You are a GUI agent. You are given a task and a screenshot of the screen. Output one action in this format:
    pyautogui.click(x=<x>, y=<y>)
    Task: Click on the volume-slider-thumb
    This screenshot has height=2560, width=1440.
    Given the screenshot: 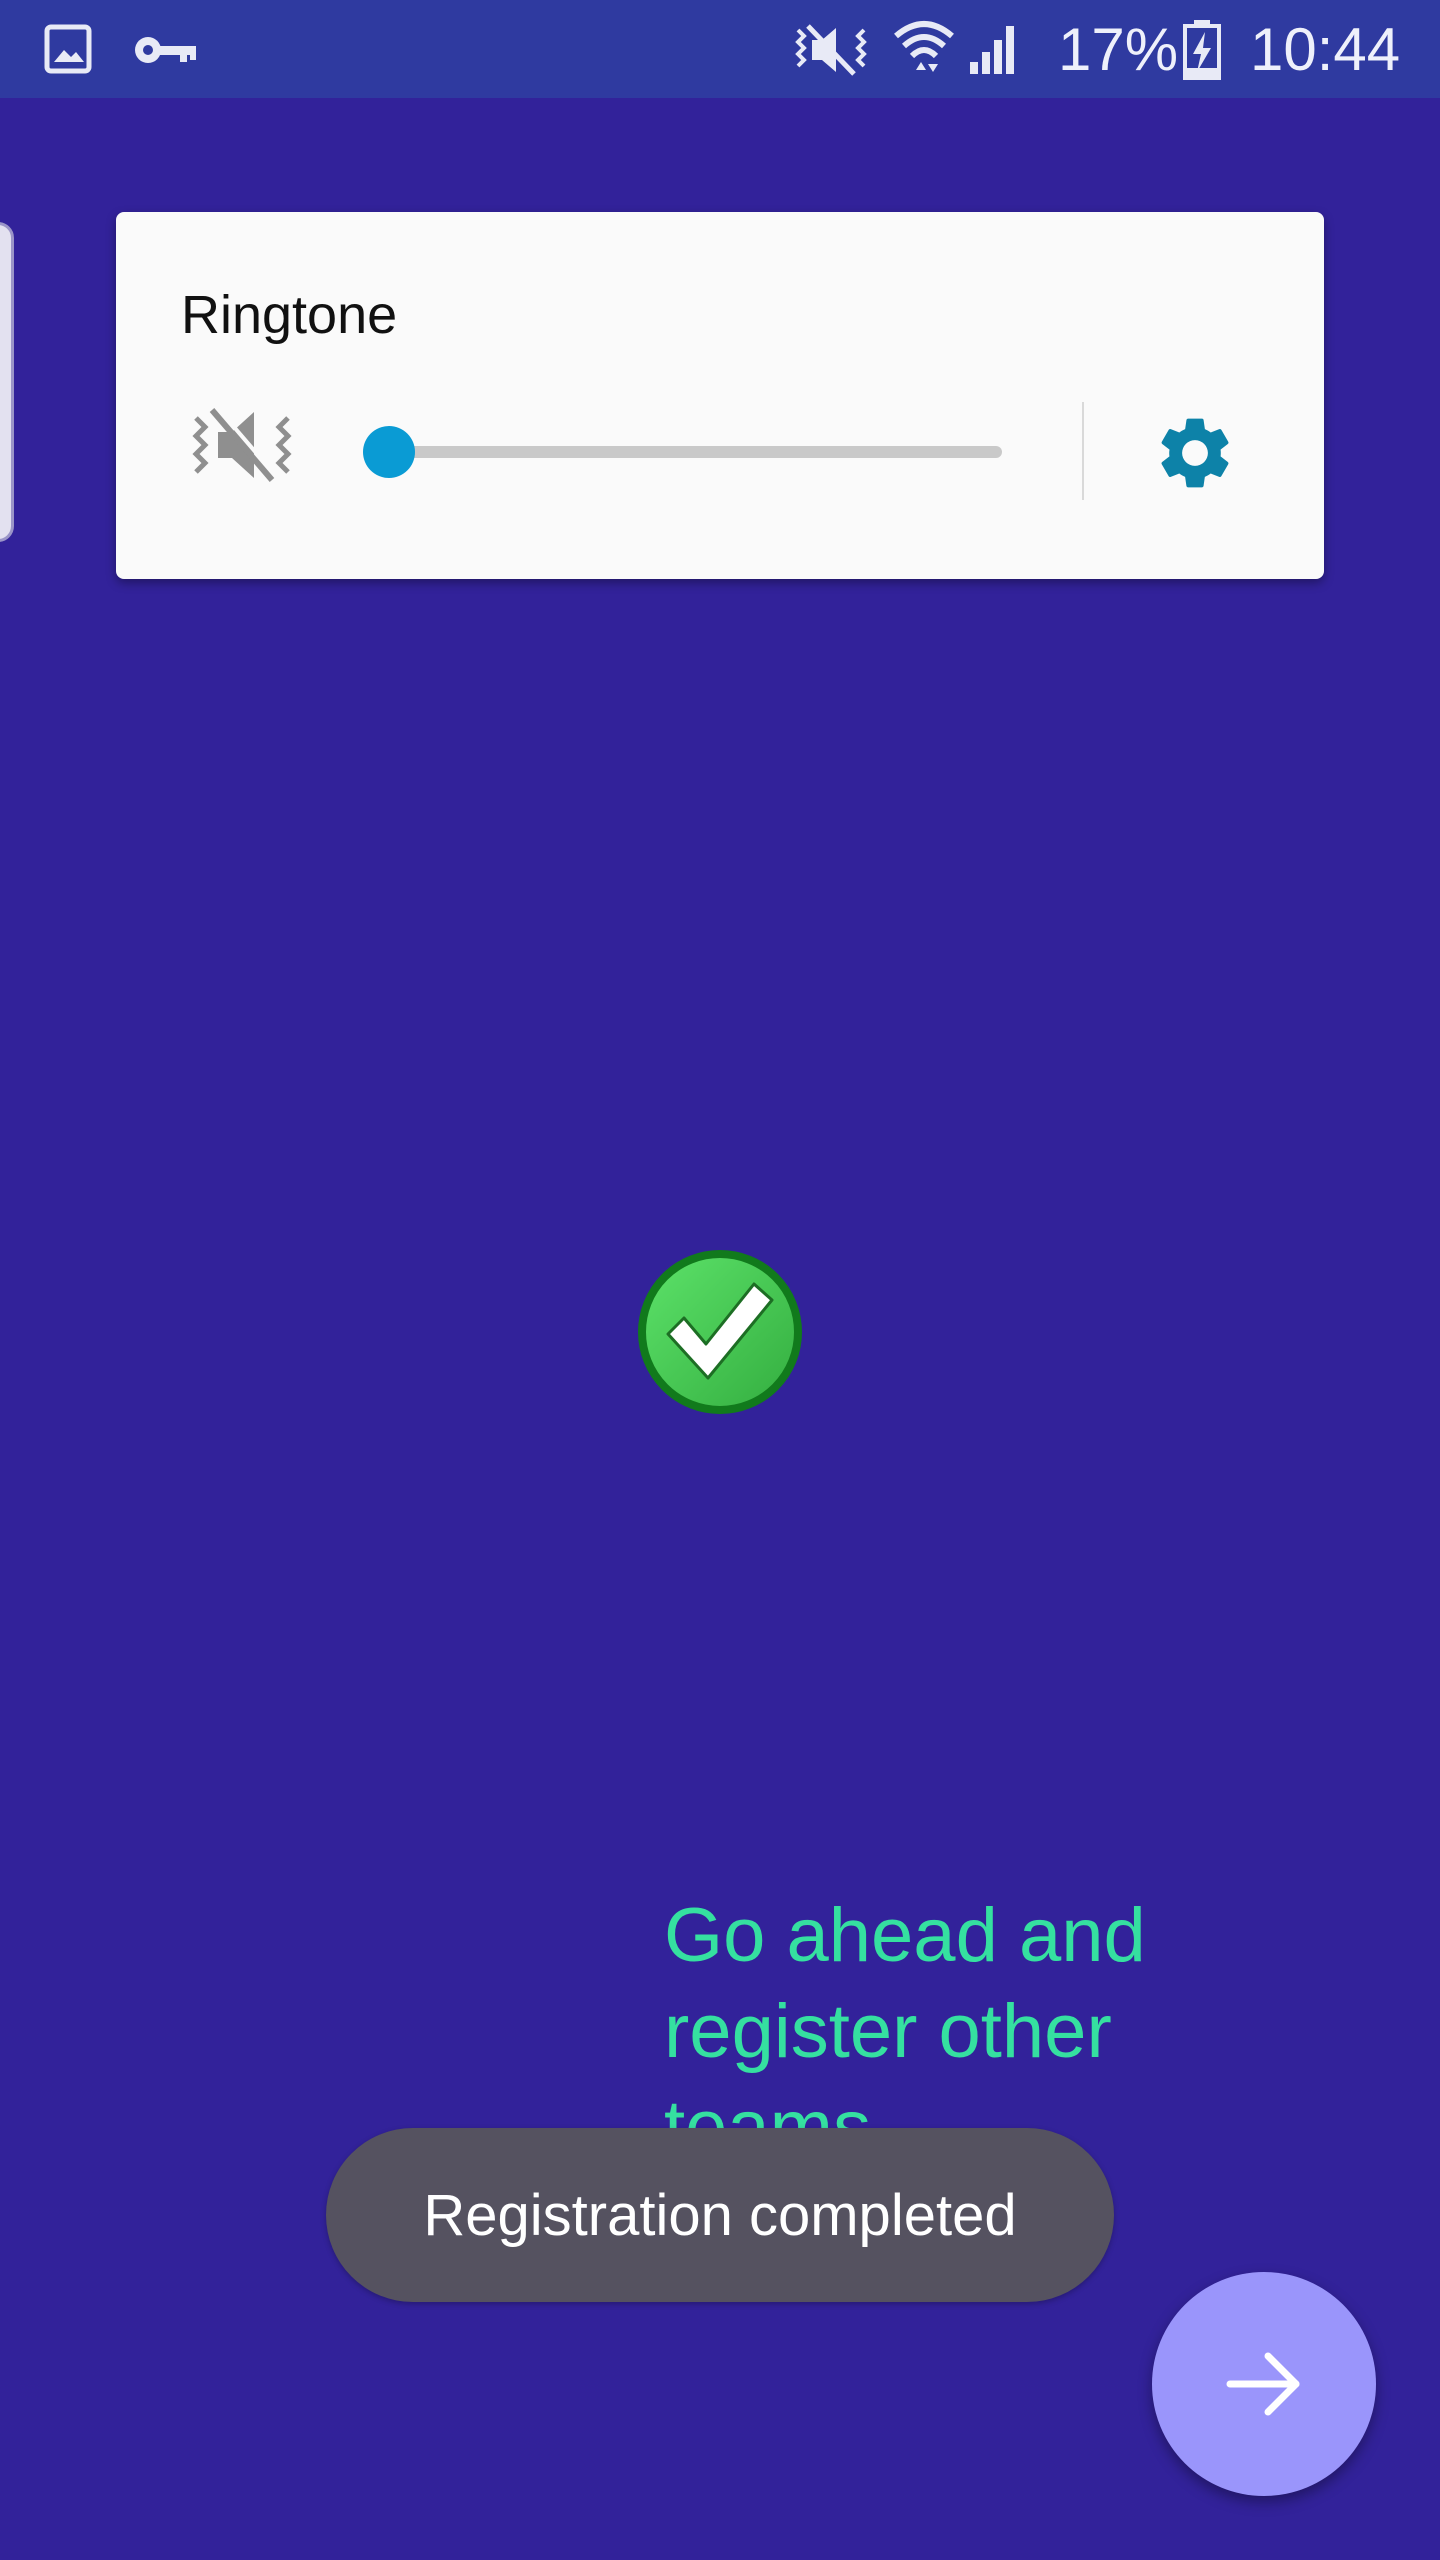 What is the action you would take?
    pyautogui.click(x=389, y=452)
    